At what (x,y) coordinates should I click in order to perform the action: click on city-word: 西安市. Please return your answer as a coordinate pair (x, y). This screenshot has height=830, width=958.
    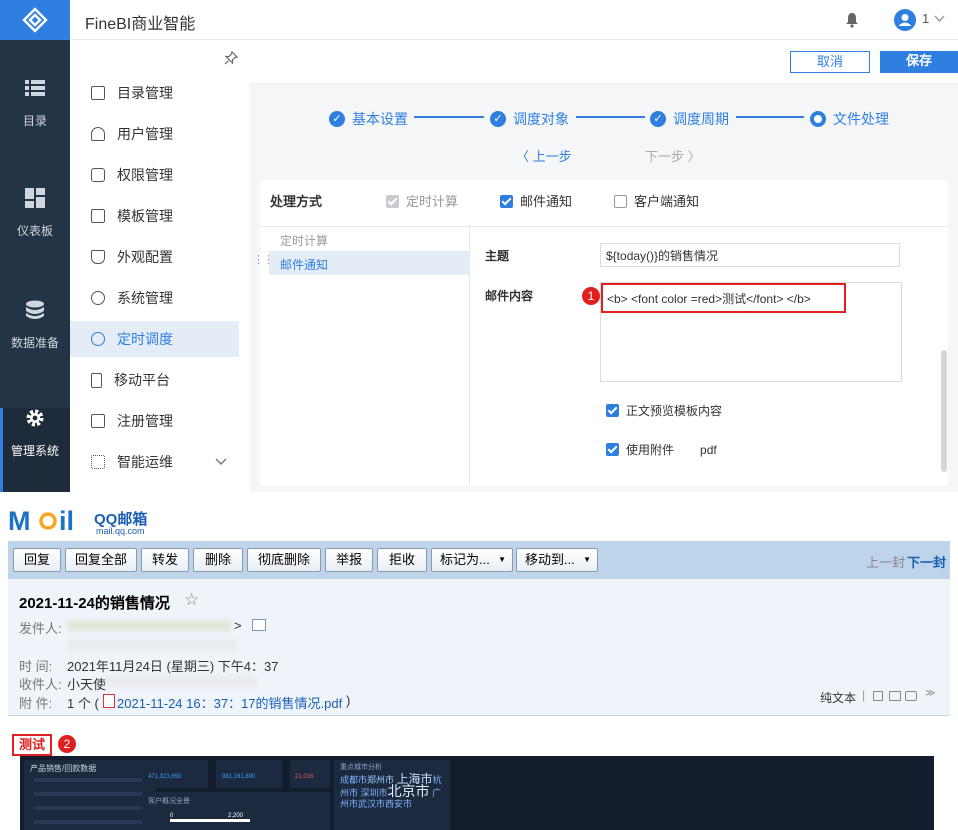
    Looking at the image, I should click on (399, 804).